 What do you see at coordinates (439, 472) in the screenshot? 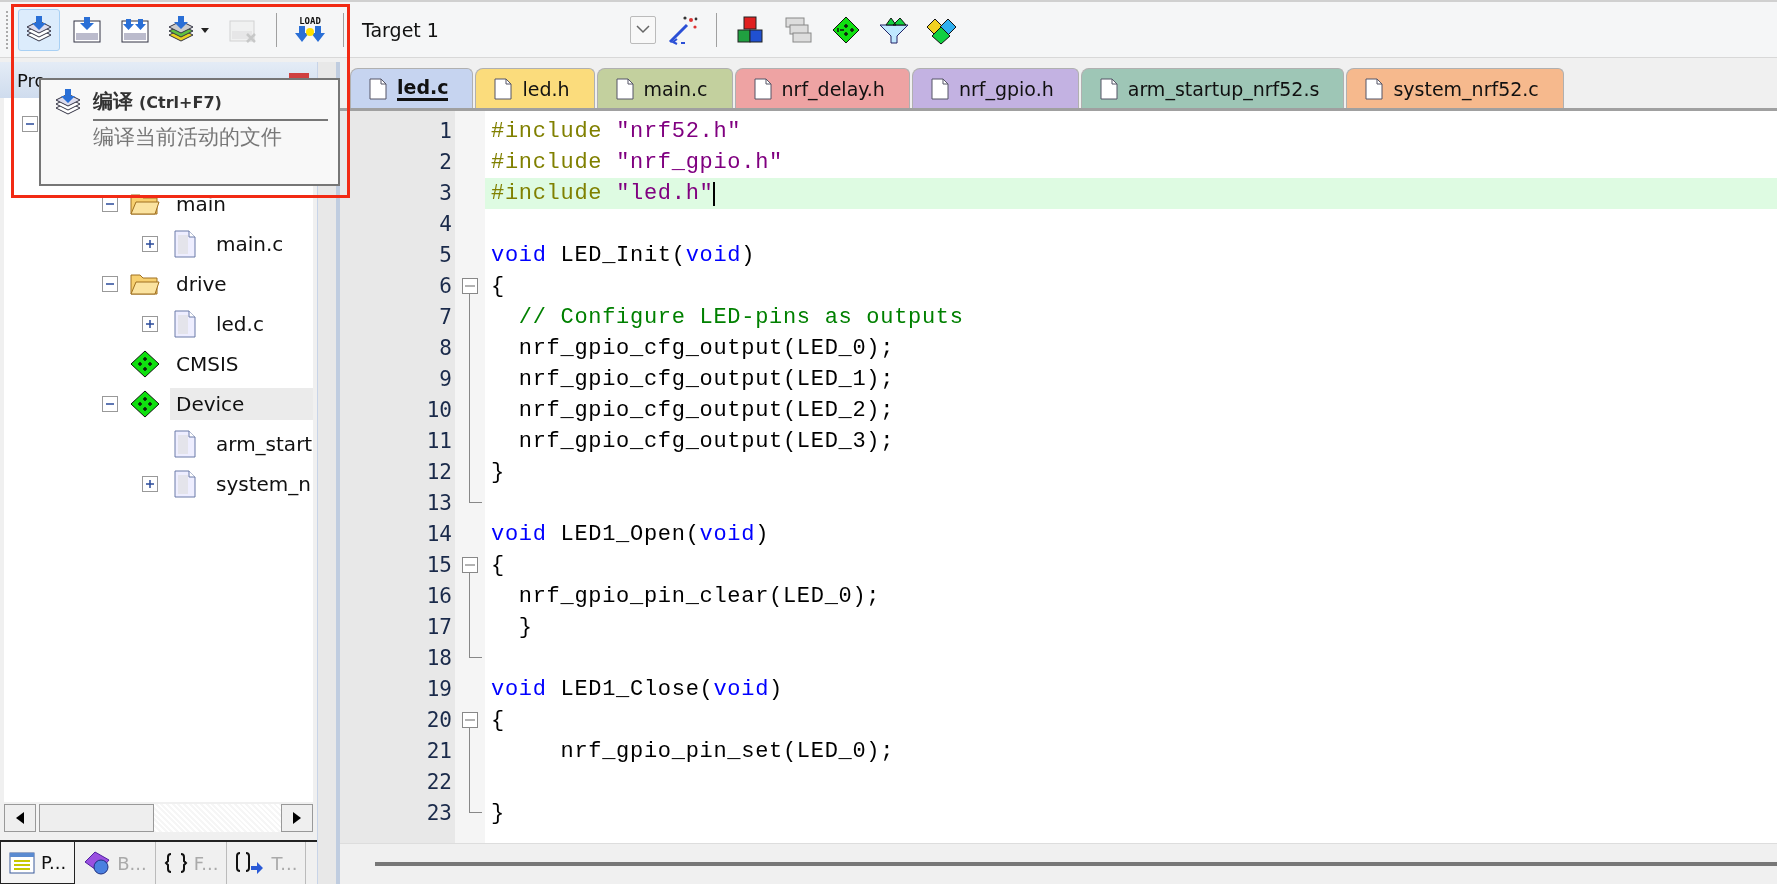
I see `line-number: 12` at bounding box center [439, 472].